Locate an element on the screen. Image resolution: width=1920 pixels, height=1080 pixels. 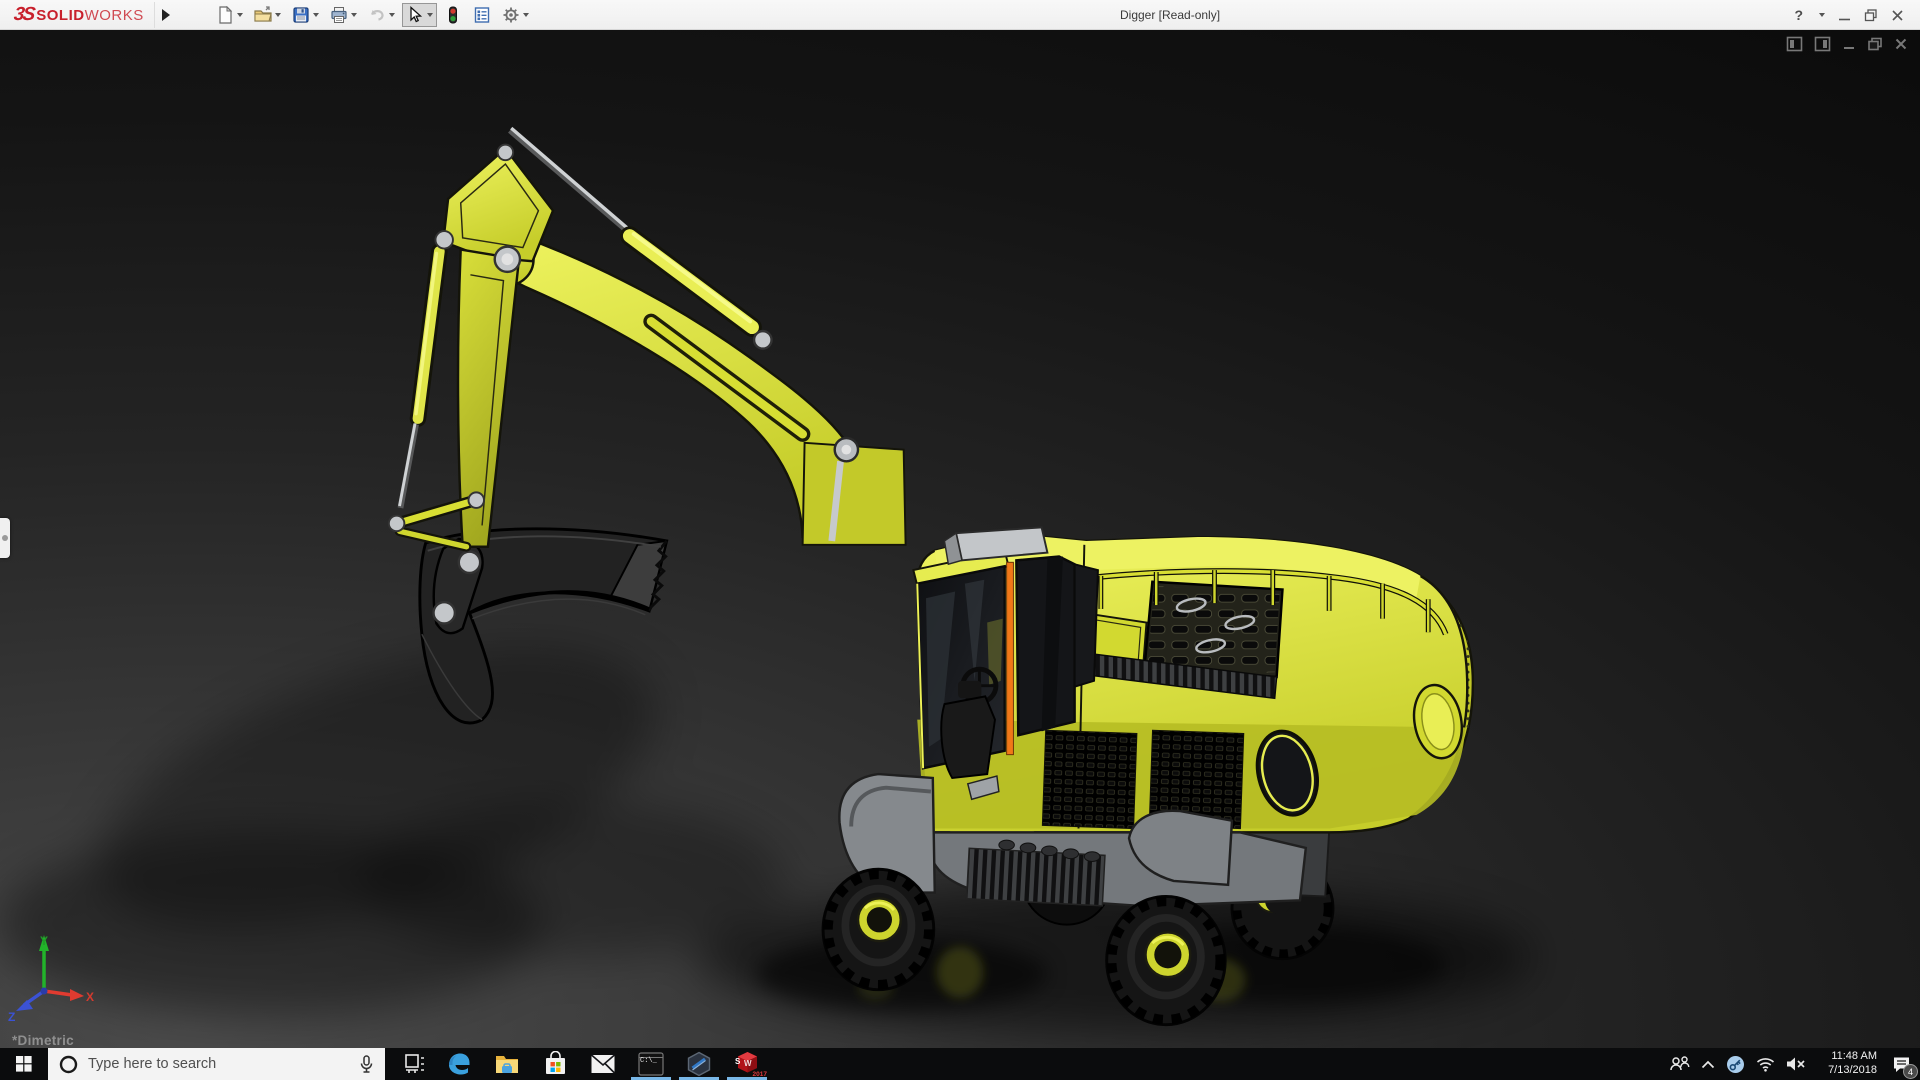
new-document-icon is located at coordinates (225, 14).